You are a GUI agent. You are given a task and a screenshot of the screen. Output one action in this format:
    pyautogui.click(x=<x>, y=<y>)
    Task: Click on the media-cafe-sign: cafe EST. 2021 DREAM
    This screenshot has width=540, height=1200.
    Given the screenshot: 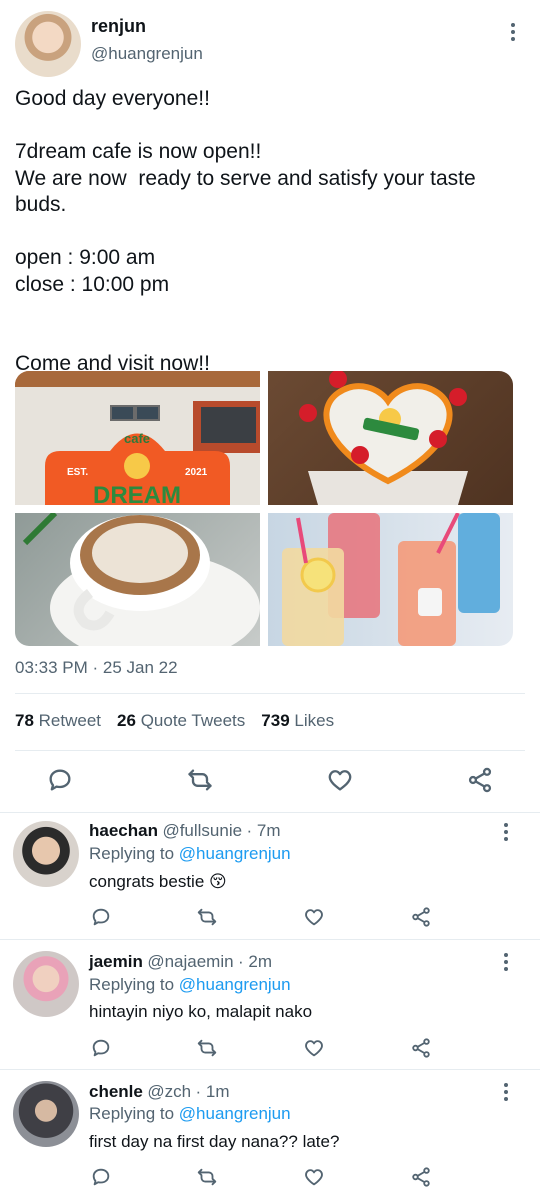 What is the action you would take?
    pyautogui.click(x=137, y=438)
    